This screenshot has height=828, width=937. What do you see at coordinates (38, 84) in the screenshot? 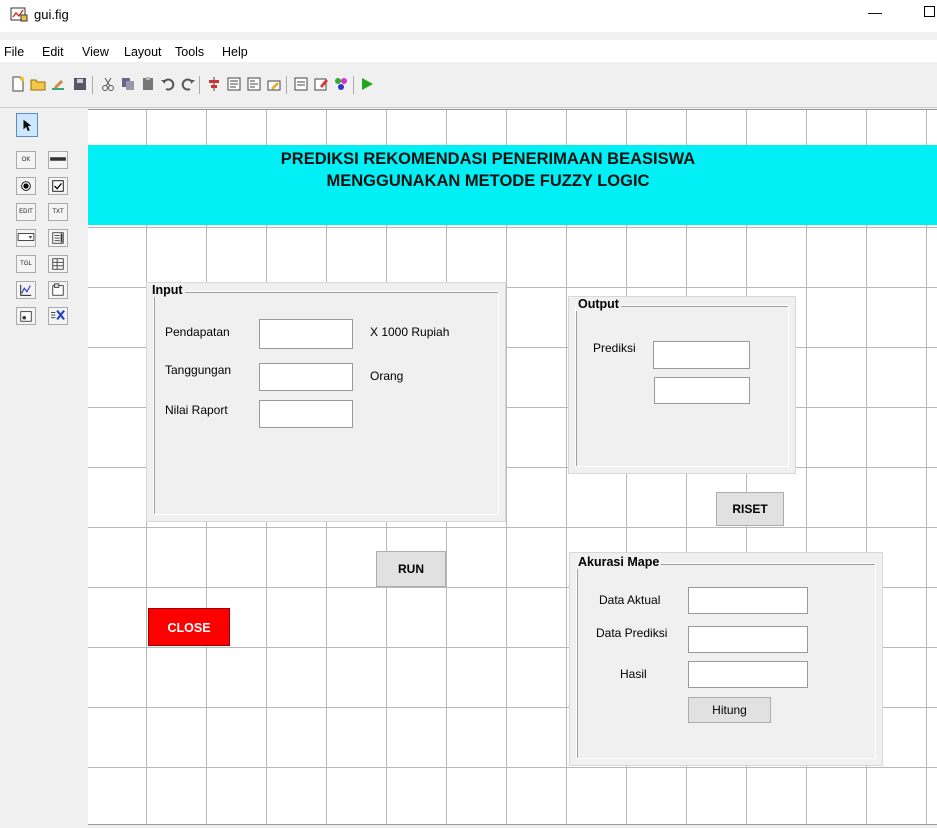
I see `open-file-icon` at bounding box center [38, 84].